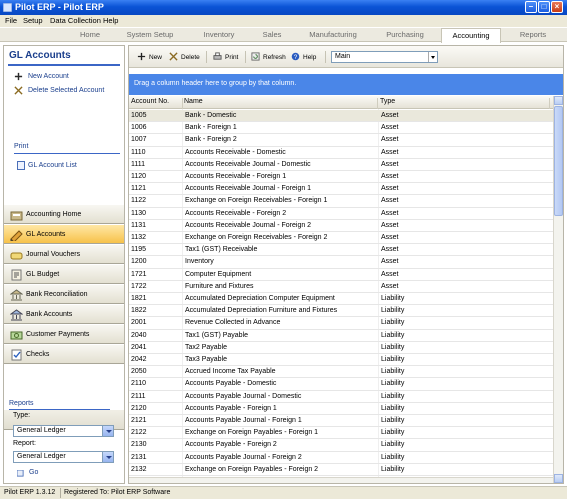 The image size is (567, 499). Describe the element at coordinates (21, 403) in the screenshot. I see `reports-heading: Reports` at that location.